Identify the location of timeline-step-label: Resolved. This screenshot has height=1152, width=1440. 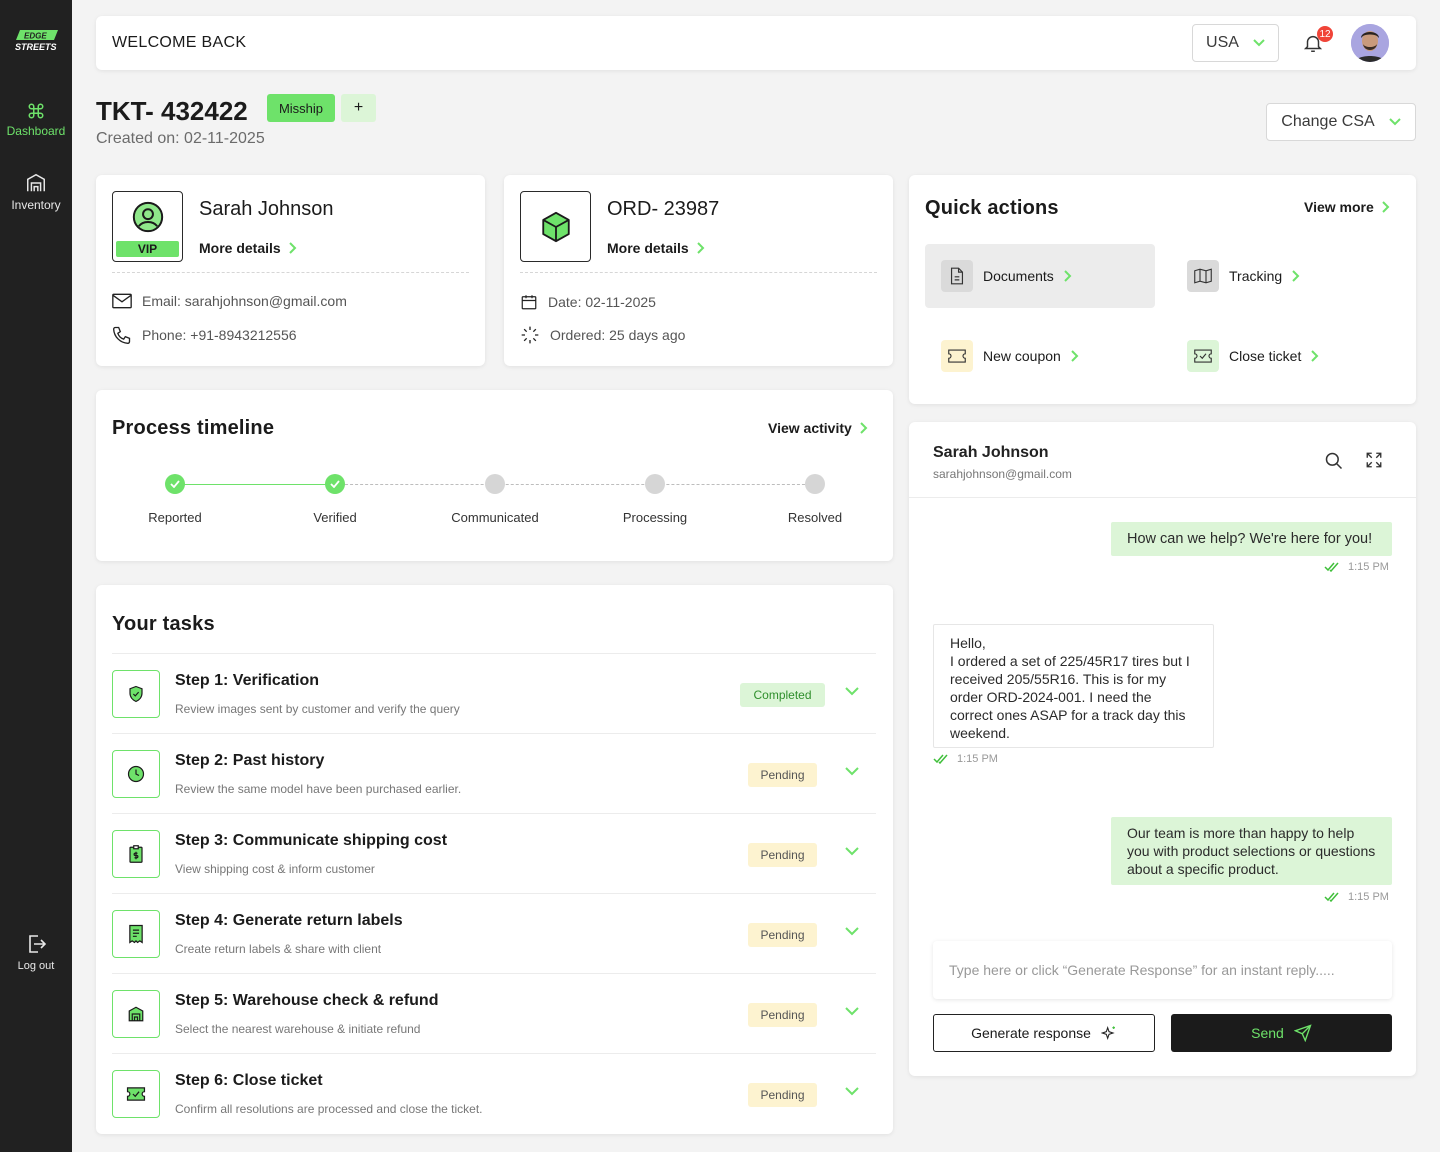
(815, 517).